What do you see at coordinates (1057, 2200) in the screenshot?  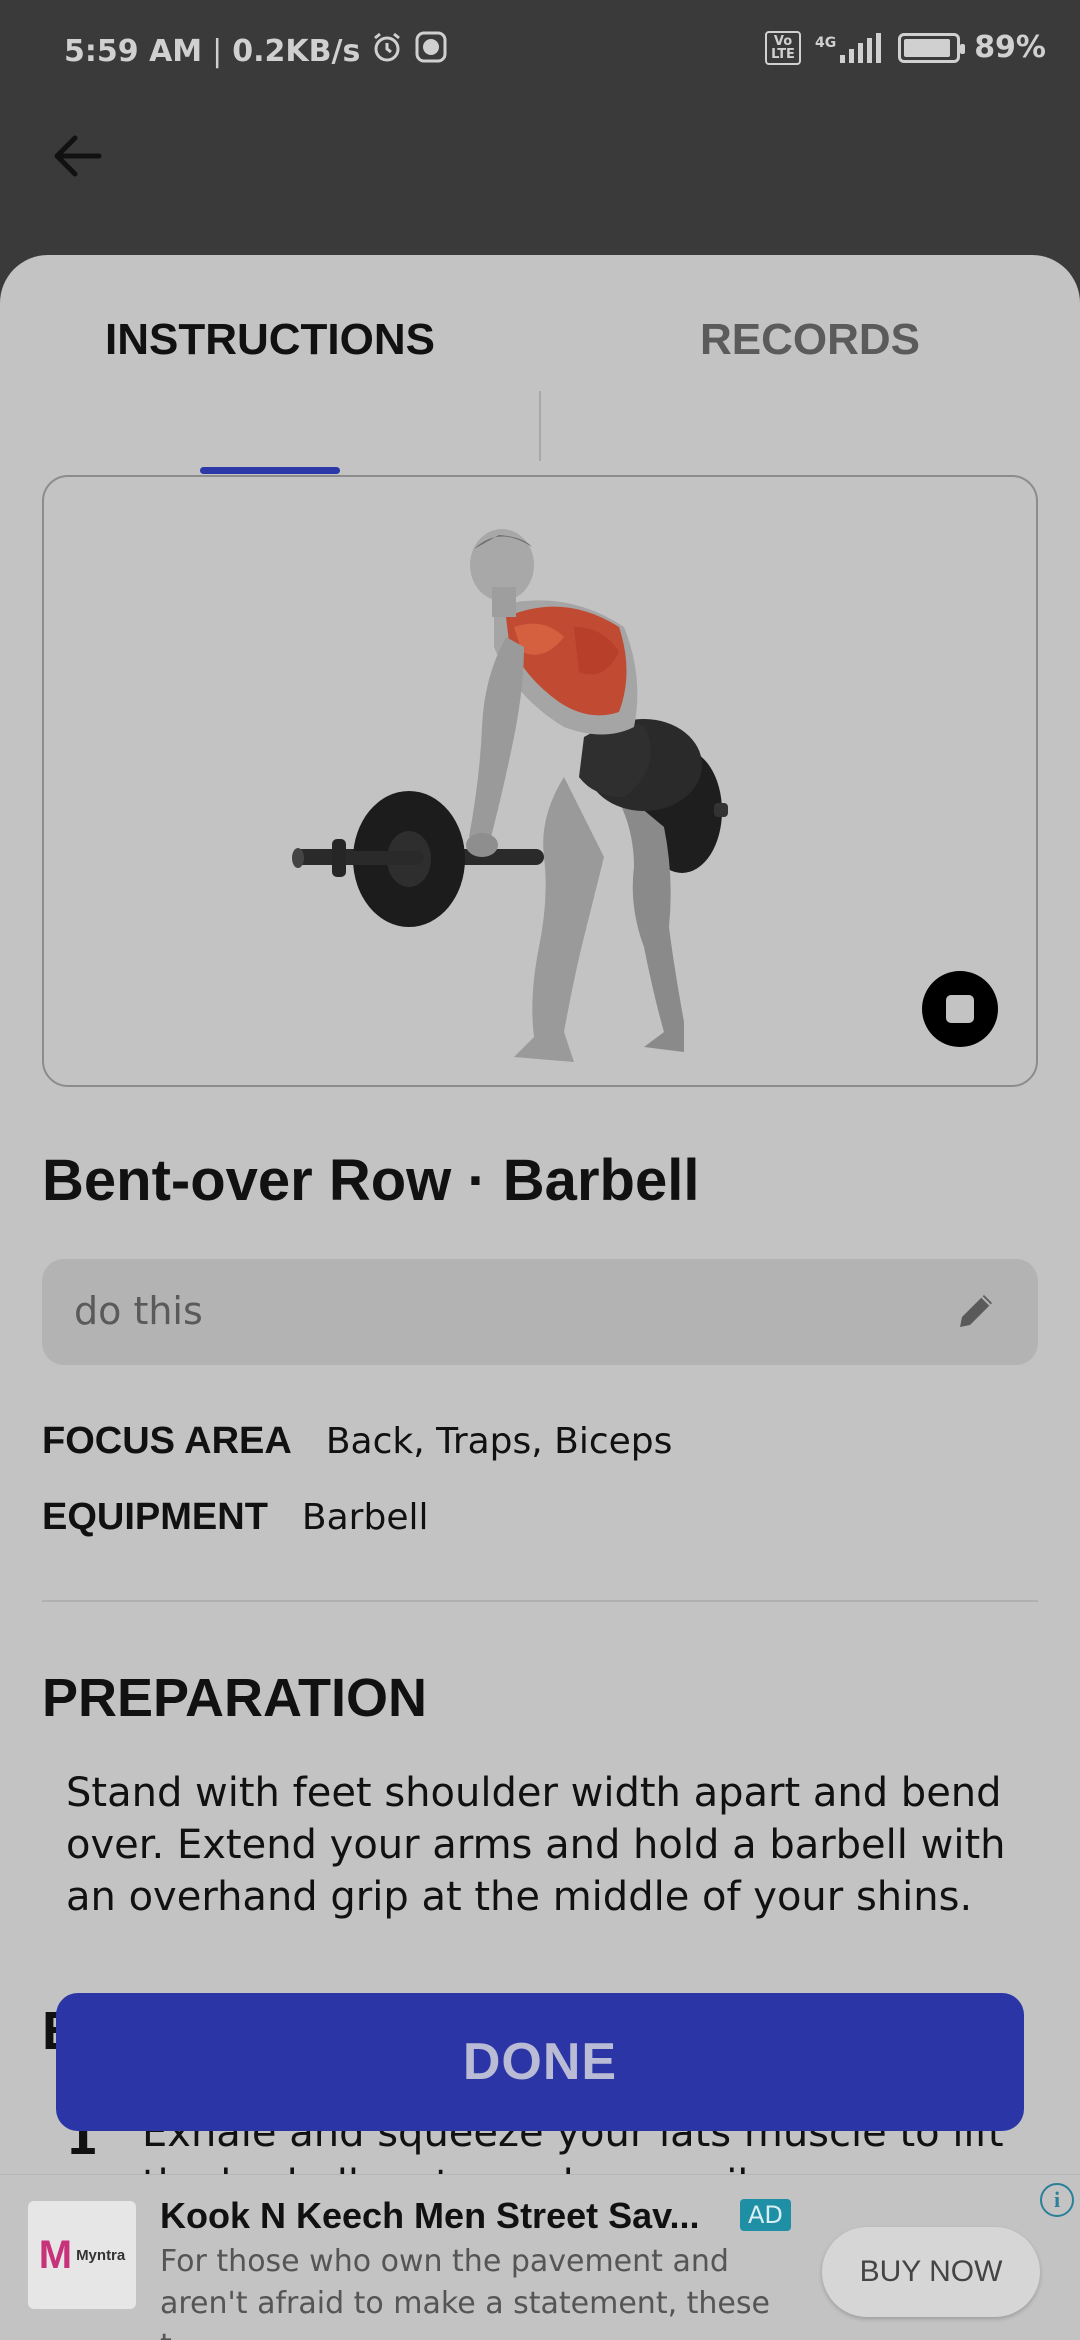 I see `ad-info-icon: i` at bounding box center [1057, 2200].